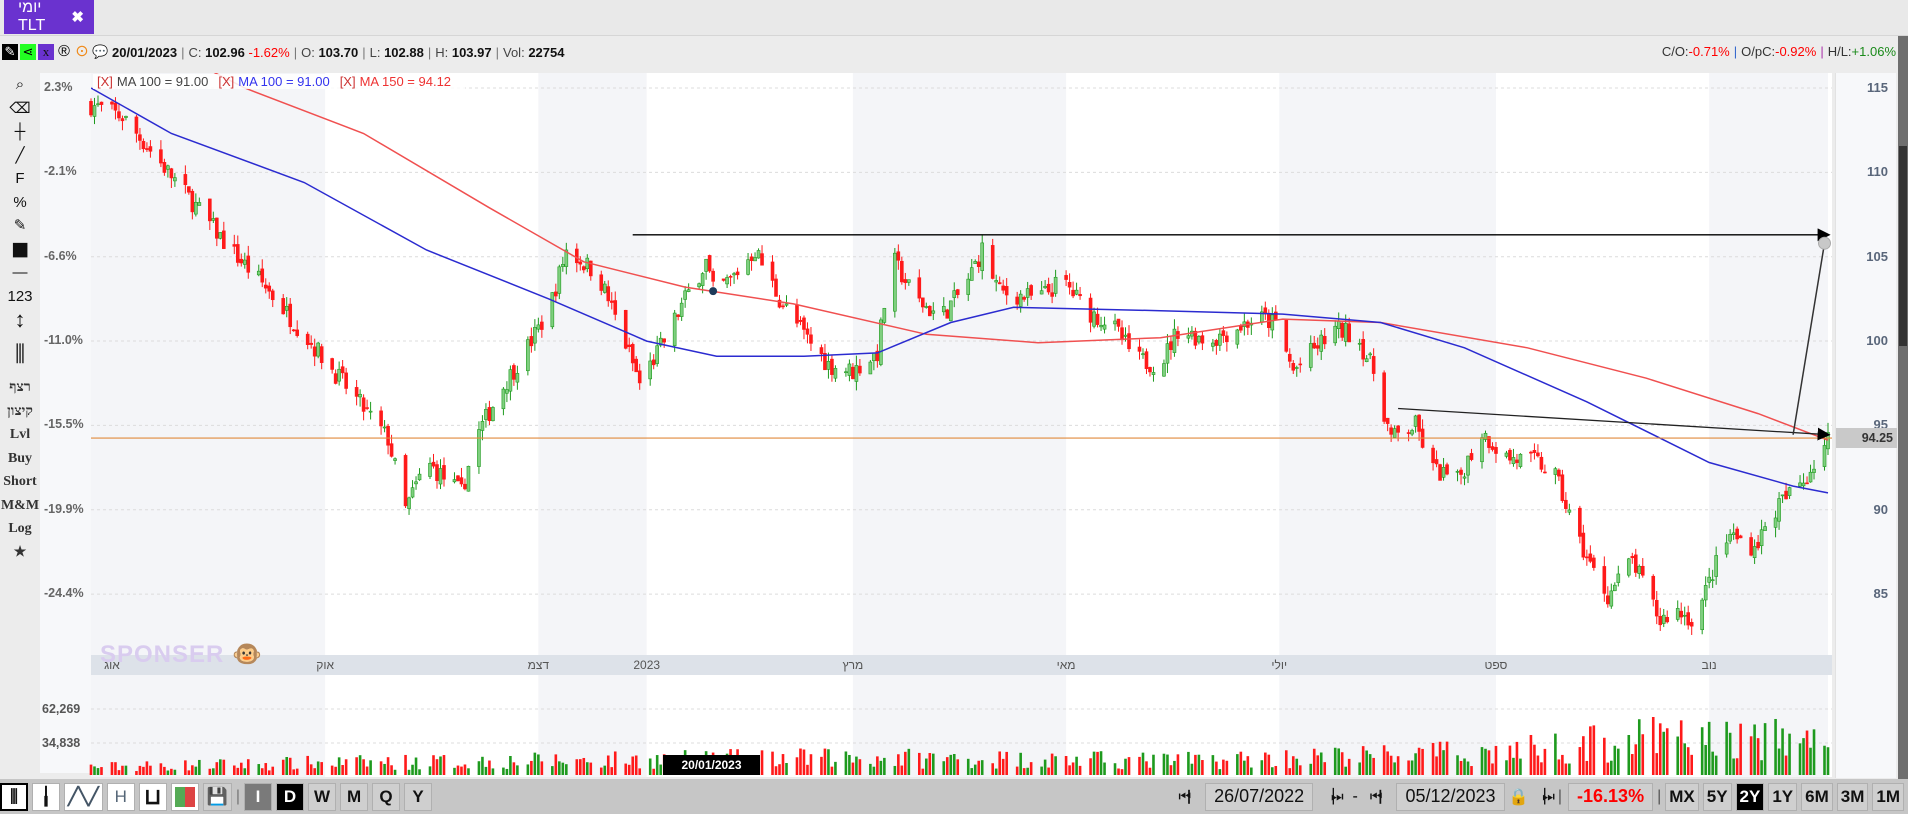 The width and height of the screenshot is (1908, 814). What do you see at coordinates (258, 796) in the screenshot?
I see `interval-I: I` at bounding box center [258, 796].